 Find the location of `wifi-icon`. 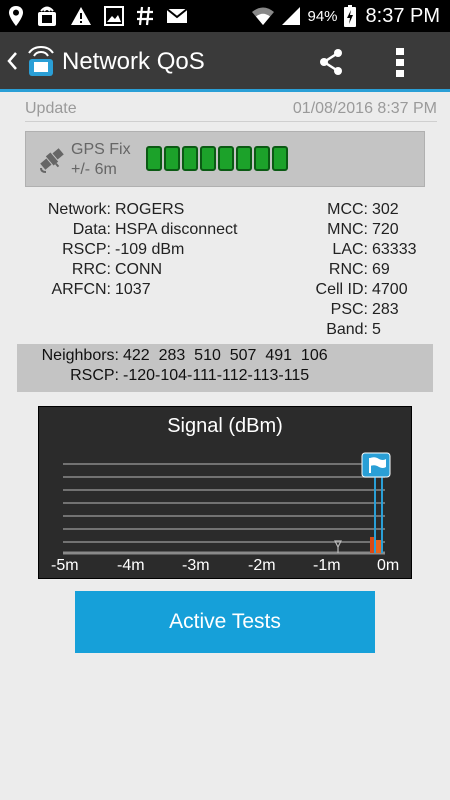

wifi-icon is located at coordinates (263, 16).